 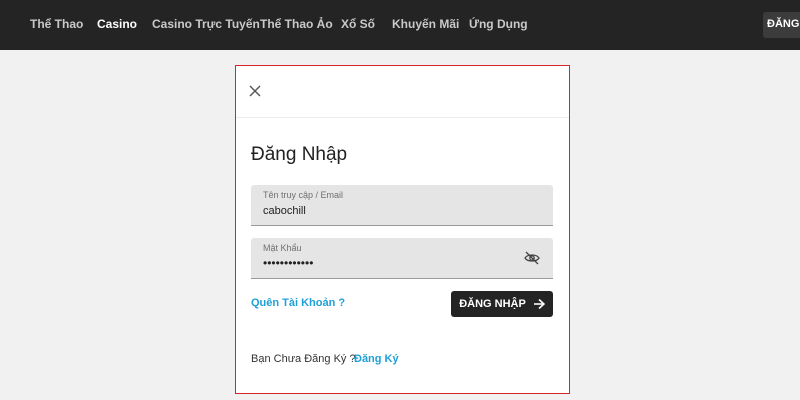 I want to click on username-input, so click(x=388, y=211).